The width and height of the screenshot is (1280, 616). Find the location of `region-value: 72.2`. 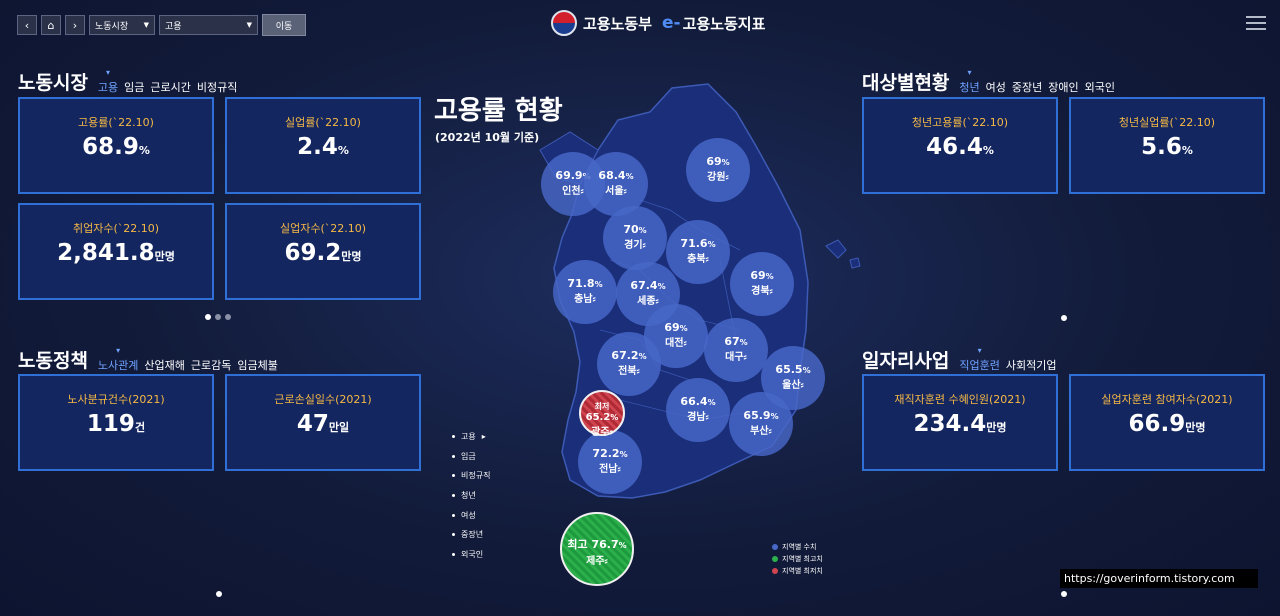

region-value: 72.2 is located at coordinates (606, 453).